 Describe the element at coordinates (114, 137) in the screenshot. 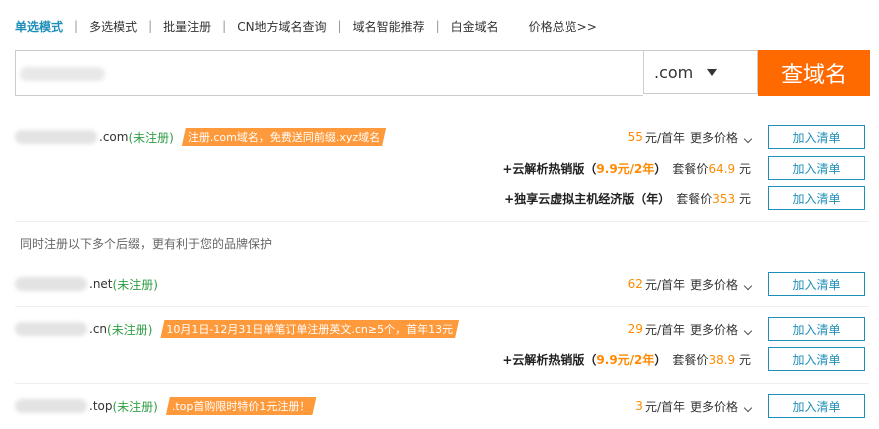

I see `domain-tld: .com` at that location.